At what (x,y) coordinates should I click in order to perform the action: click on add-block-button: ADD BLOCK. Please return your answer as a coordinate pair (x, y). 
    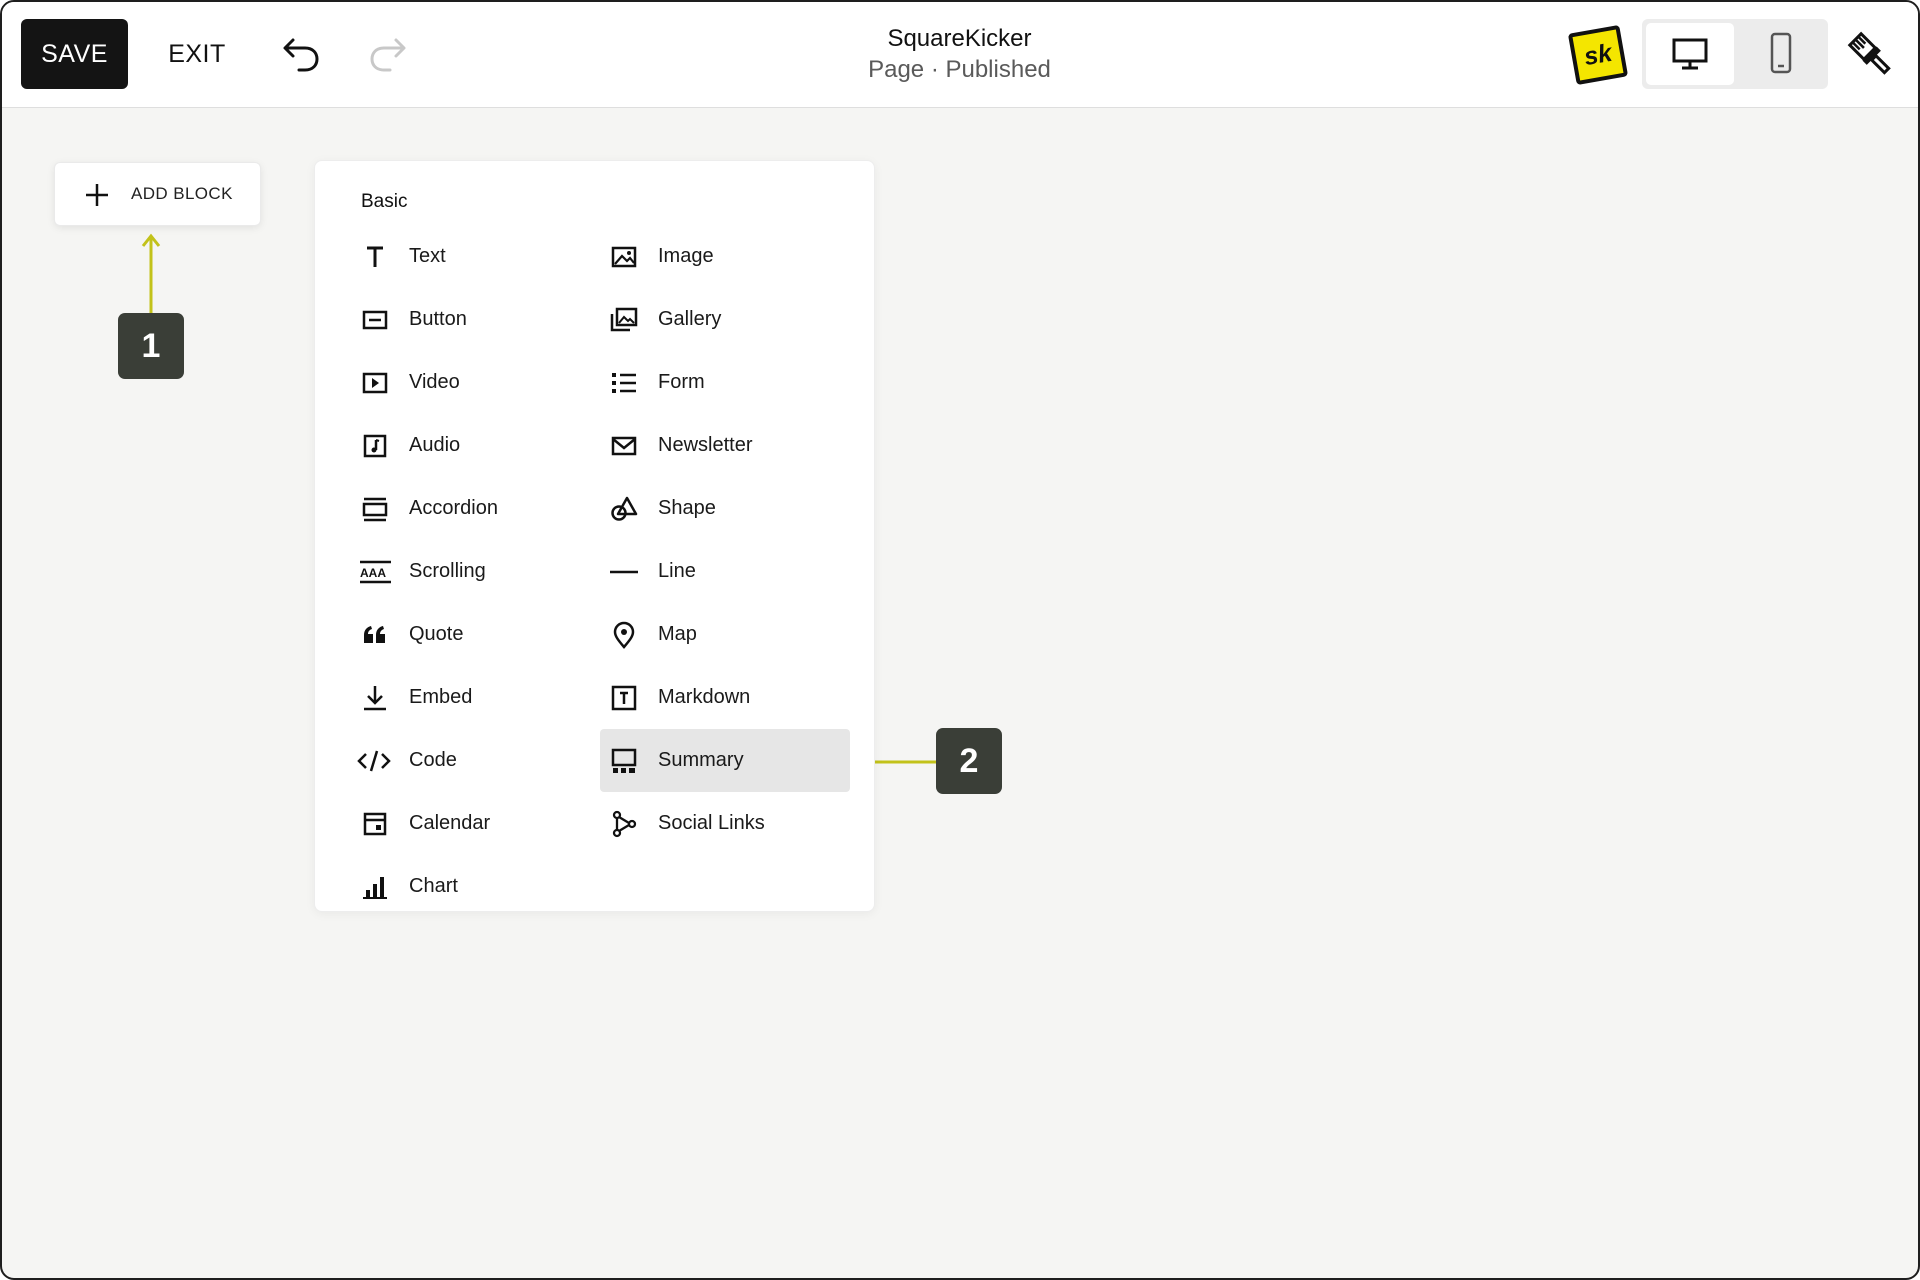
    Looking at the image, I should click on (157, 194).